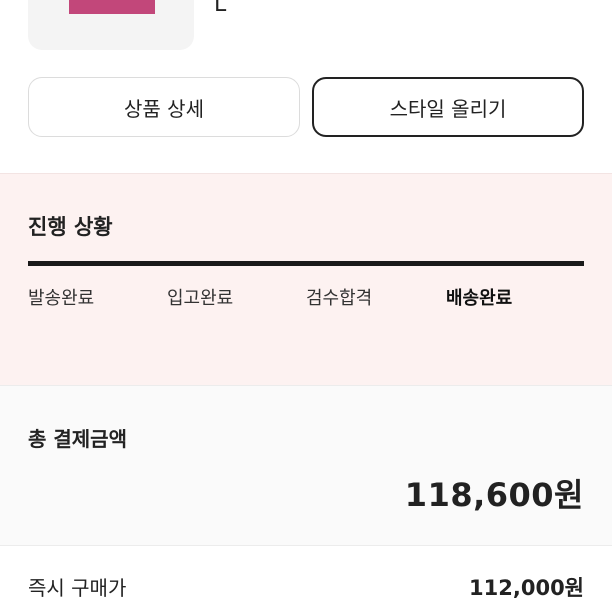  What do you see at coordinates (200, 298) in the screenshot?
I see `step-received: 입고완료` at bounding box center [200, 298].